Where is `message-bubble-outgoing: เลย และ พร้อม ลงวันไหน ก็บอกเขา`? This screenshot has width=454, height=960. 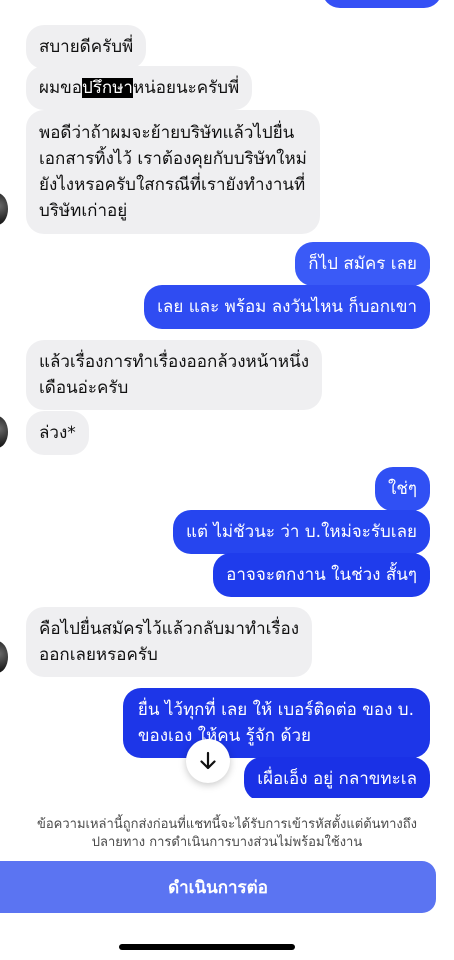
message-bubble-outgoing: เลย และ พร้อม ลงวันไหน ก็บอกเขา is located at coordinates (287, 307).